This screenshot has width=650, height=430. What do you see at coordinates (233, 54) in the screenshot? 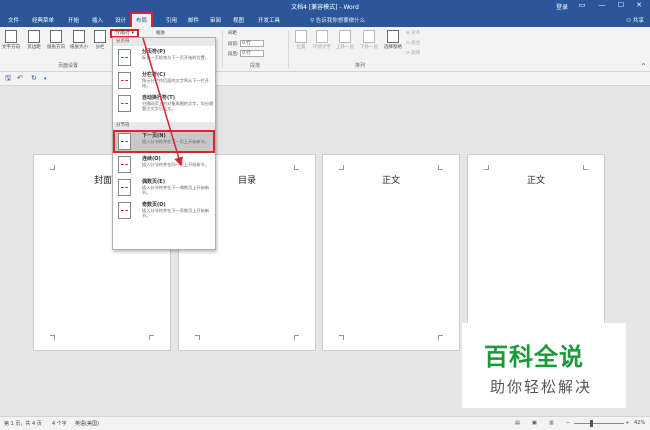
I see `space-after-label: 段后:` at bounding box center [233, 54].